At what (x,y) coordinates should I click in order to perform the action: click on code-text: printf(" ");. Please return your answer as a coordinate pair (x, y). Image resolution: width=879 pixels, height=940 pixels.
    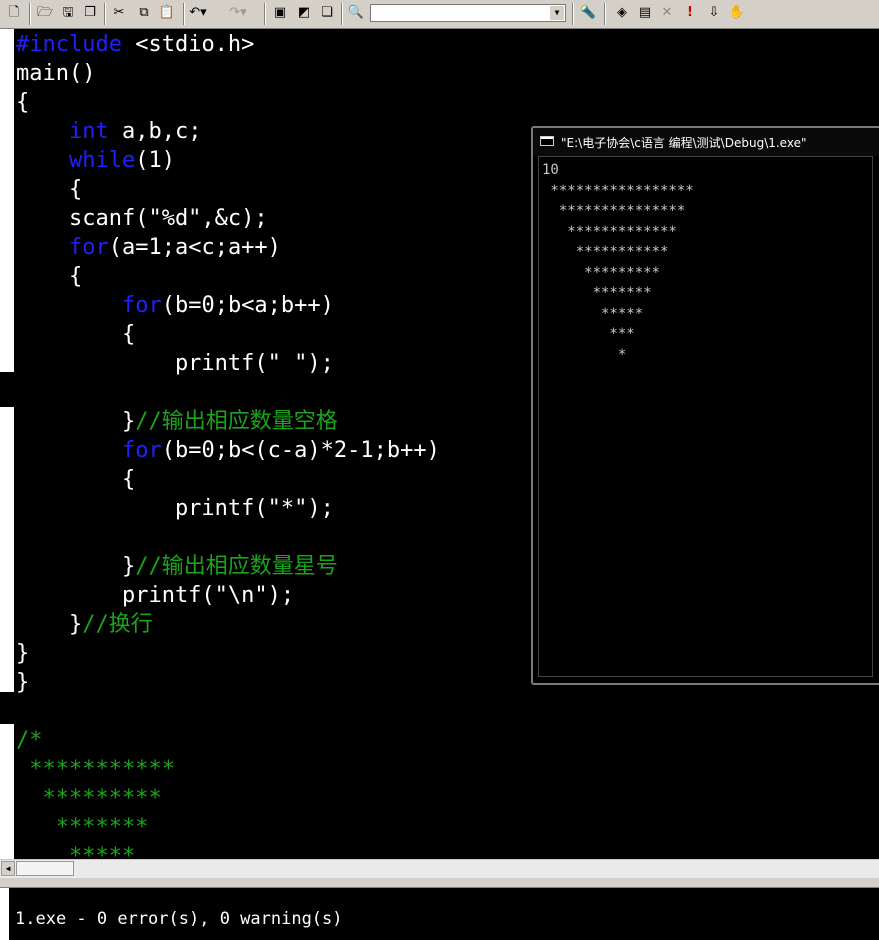
    Looking at the image, I should click on (175, 363).